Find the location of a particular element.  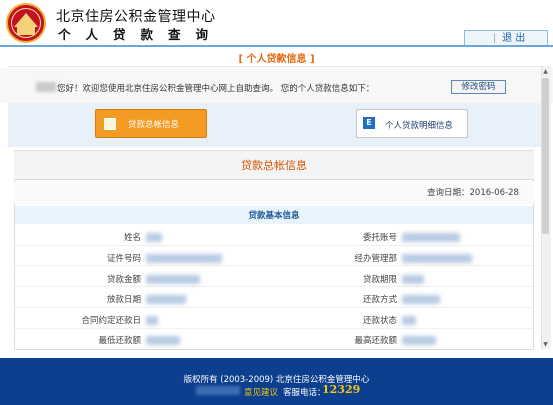

tab-loan-summary-label: 贷款总帐信息 is located at coordinates (154, 125).